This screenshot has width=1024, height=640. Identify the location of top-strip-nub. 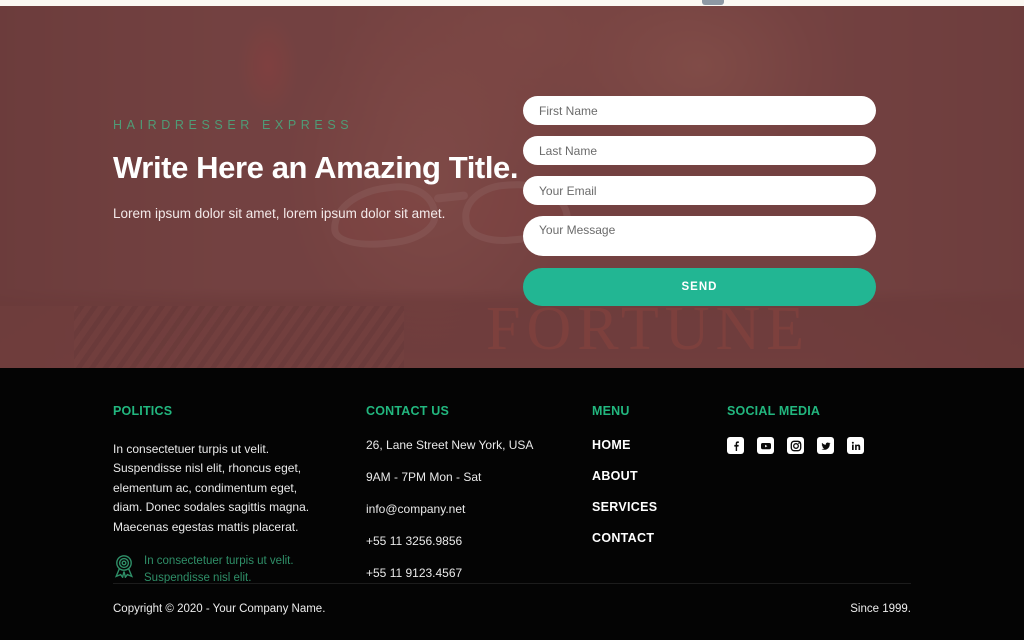
(713, 2).